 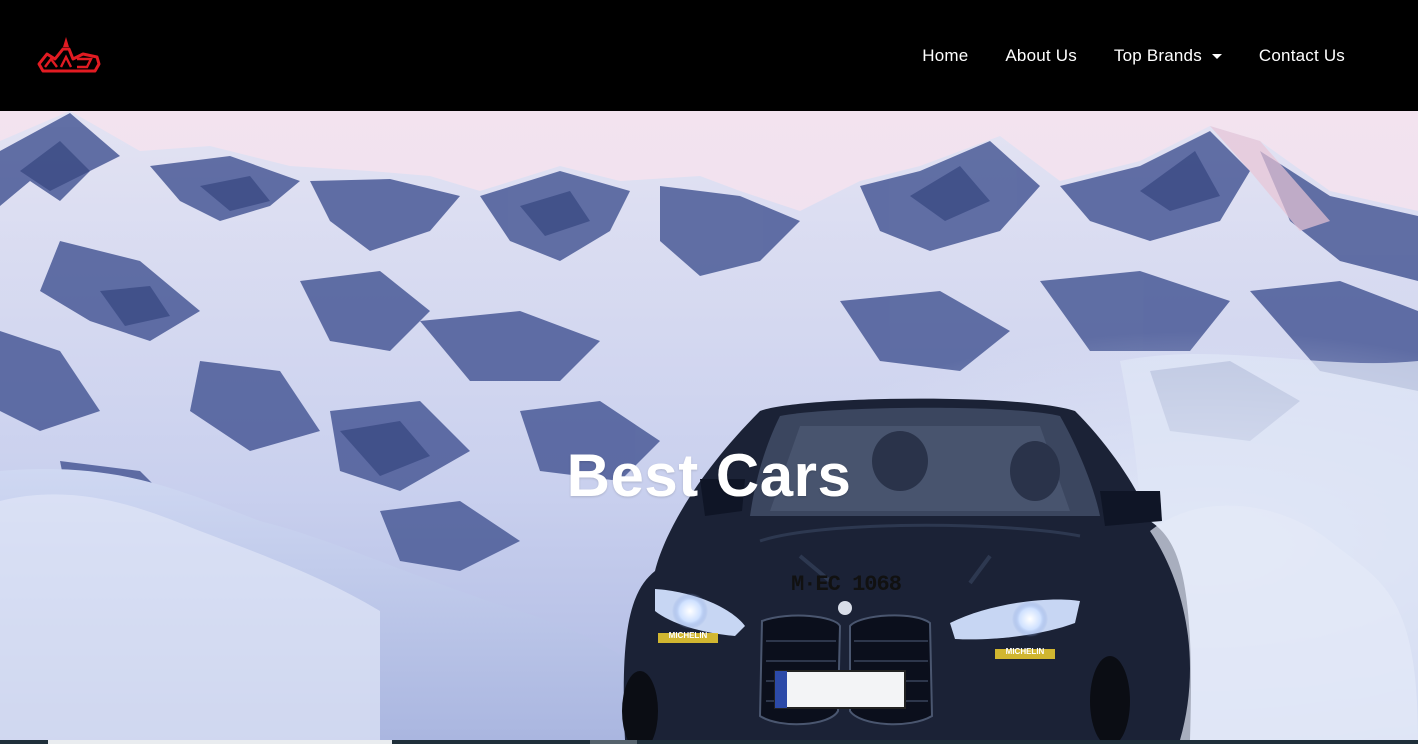 What do you see at coordinates (709, 742) in the screenshot?
I see `horizontal-scrollbar` at bounding box center [709, 742].